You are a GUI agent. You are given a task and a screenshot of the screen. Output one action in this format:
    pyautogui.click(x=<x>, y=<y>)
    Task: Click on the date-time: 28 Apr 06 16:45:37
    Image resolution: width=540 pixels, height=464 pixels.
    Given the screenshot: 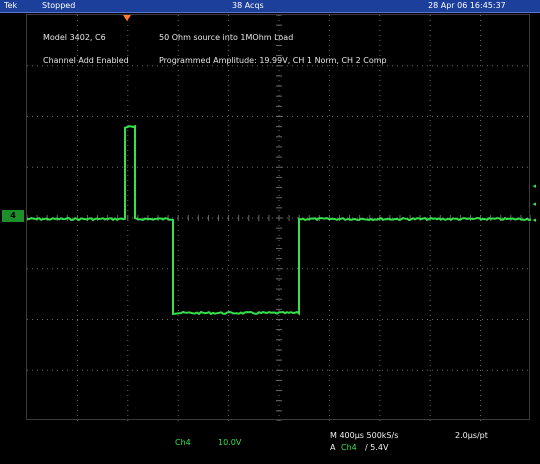 What is the action you would take?
    pyautogui.click(x=467, y=5)
    